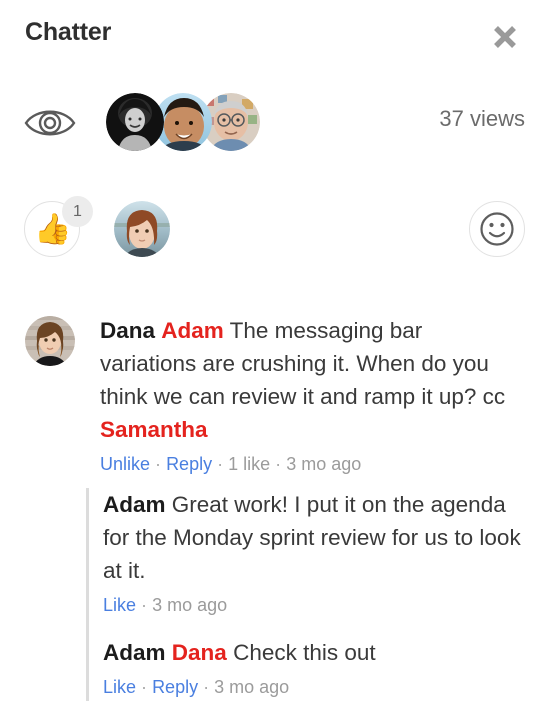  Describe the element at coordinates (127, 330) in the screenshot. I see `comment-author: Dana` at that location.